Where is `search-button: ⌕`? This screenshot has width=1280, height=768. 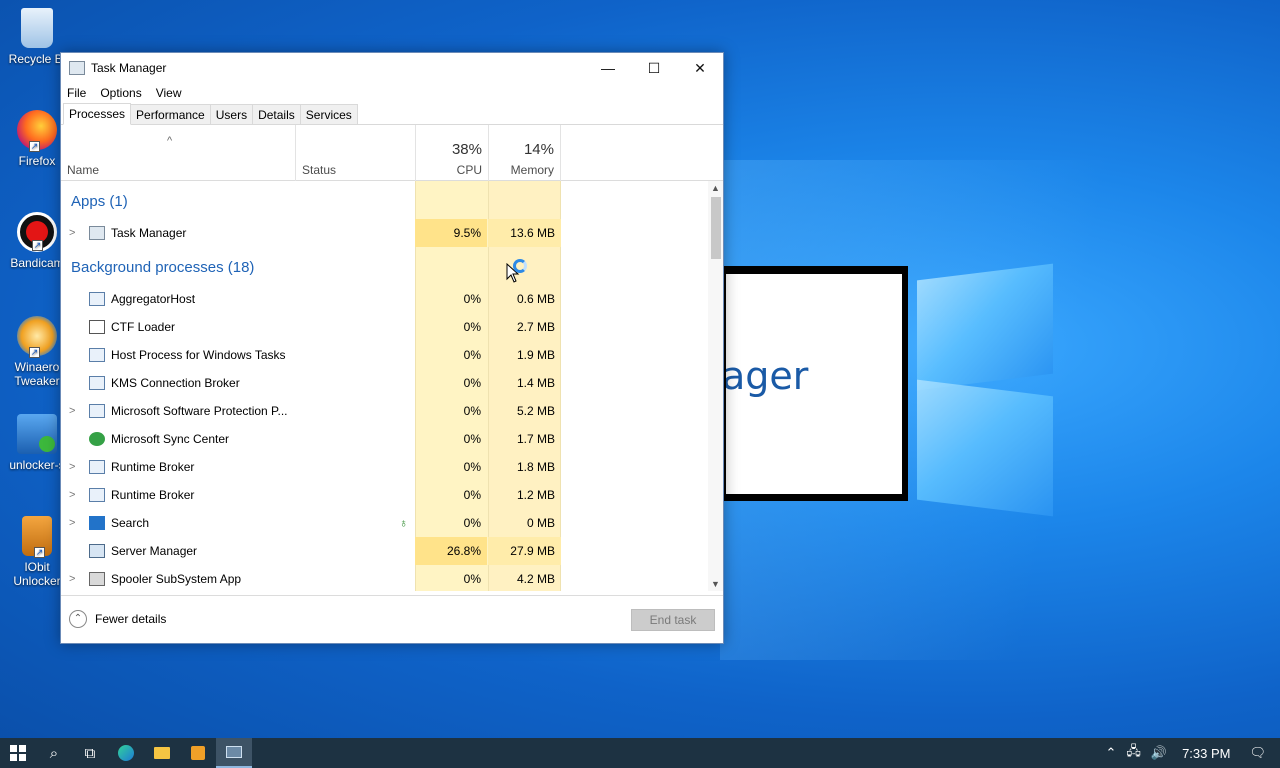 search-button: ⌕ is located at coordinates (54, 753).